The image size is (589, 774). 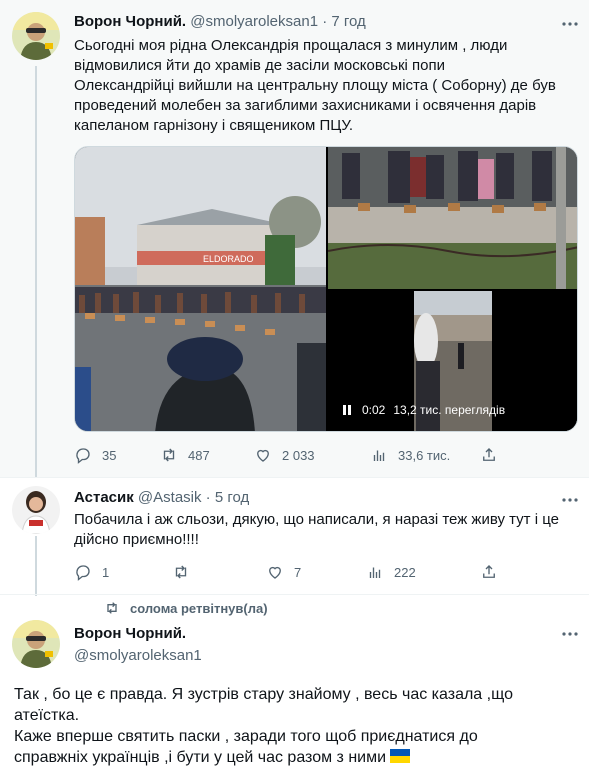 What do you see at coordinates (452, 361) in the screenshot?
I see `video-player: 0:02 13,2 тис. переглядів` at bounding box center [452, 361].